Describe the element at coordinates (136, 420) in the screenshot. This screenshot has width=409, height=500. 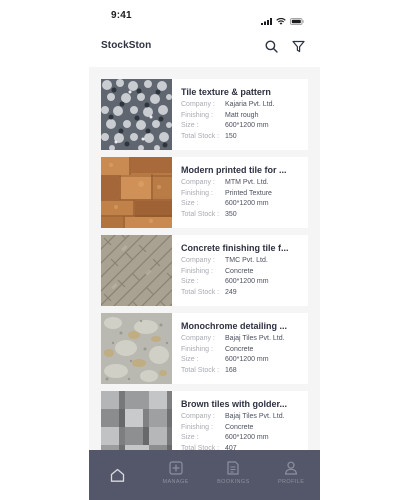
I see `stone-block-tile-image` at that location.